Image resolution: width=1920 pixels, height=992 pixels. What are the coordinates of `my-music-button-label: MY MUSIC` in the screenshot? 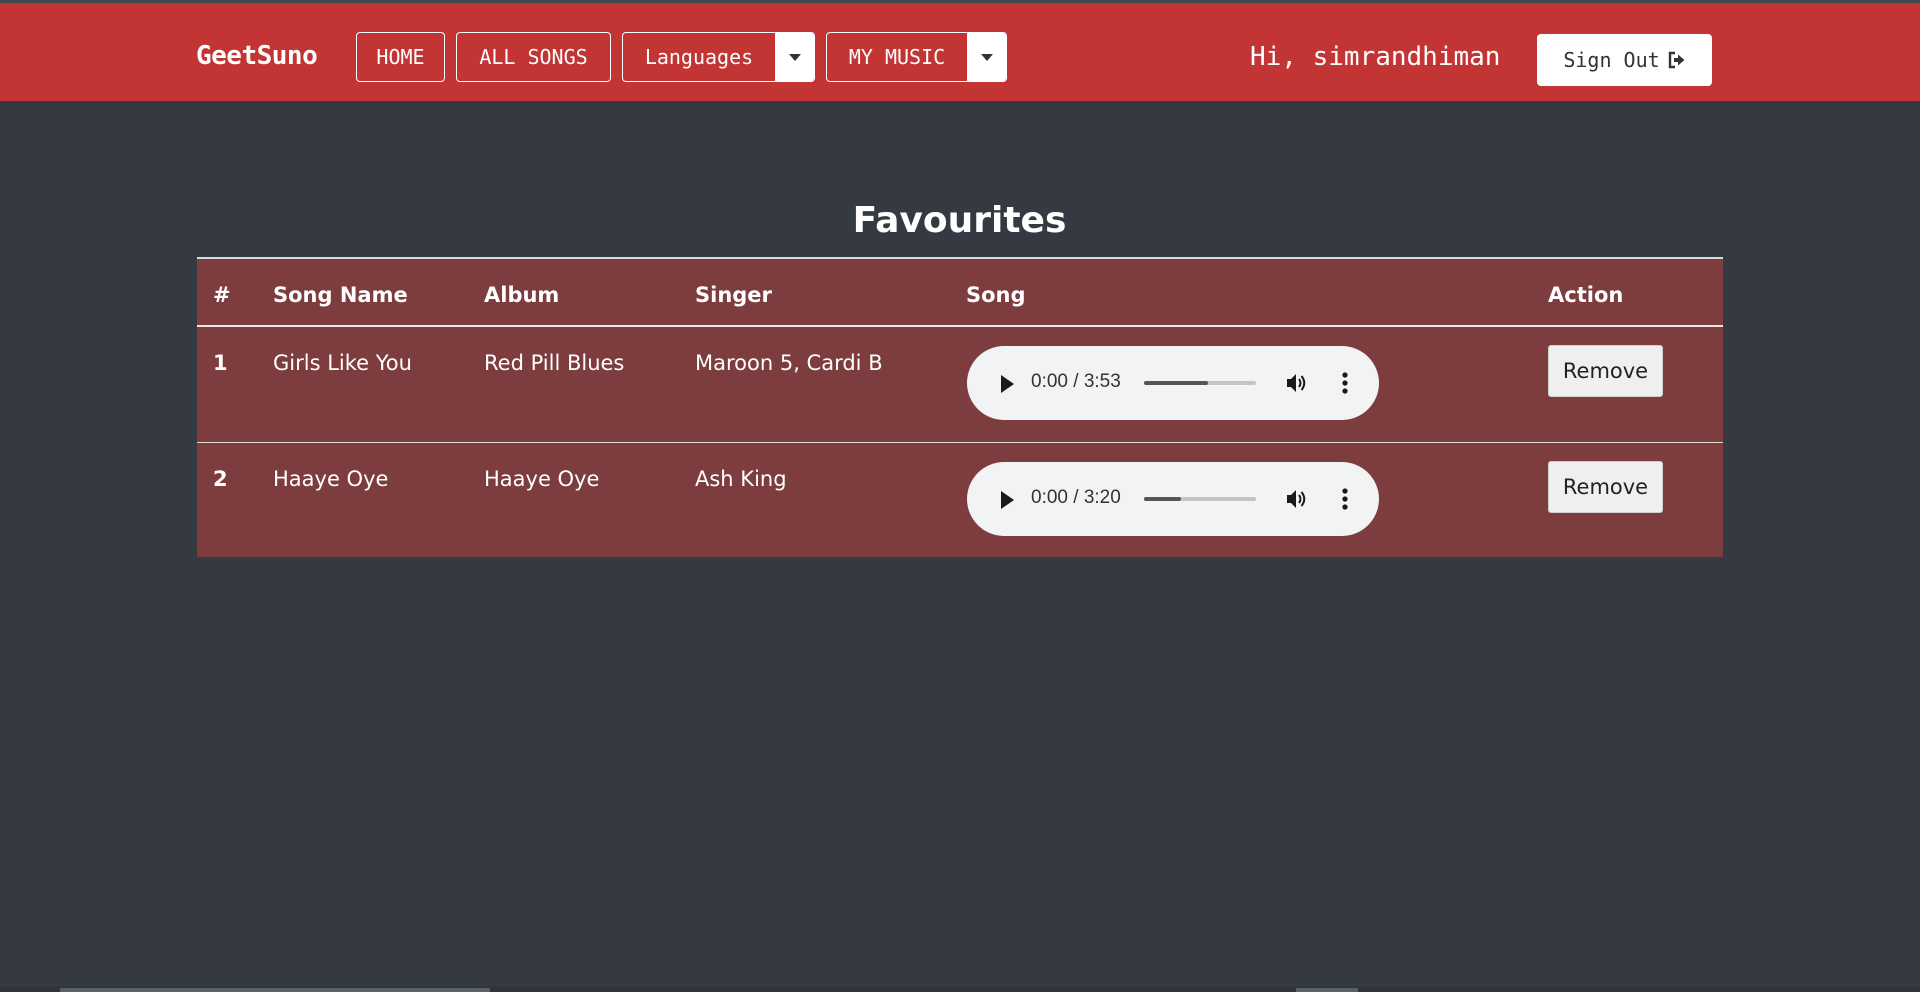 It's located at (897, 57).